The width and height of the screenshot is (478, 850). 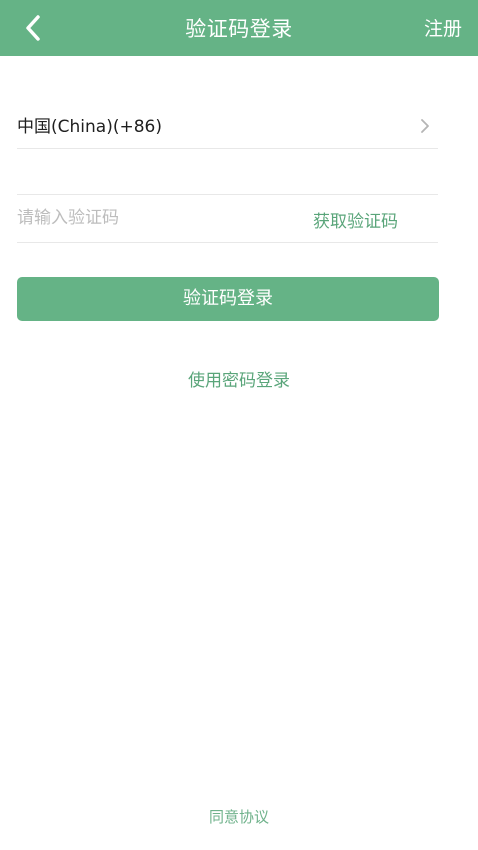 I want to click on verification-code-input, so click(x=147, y=218).